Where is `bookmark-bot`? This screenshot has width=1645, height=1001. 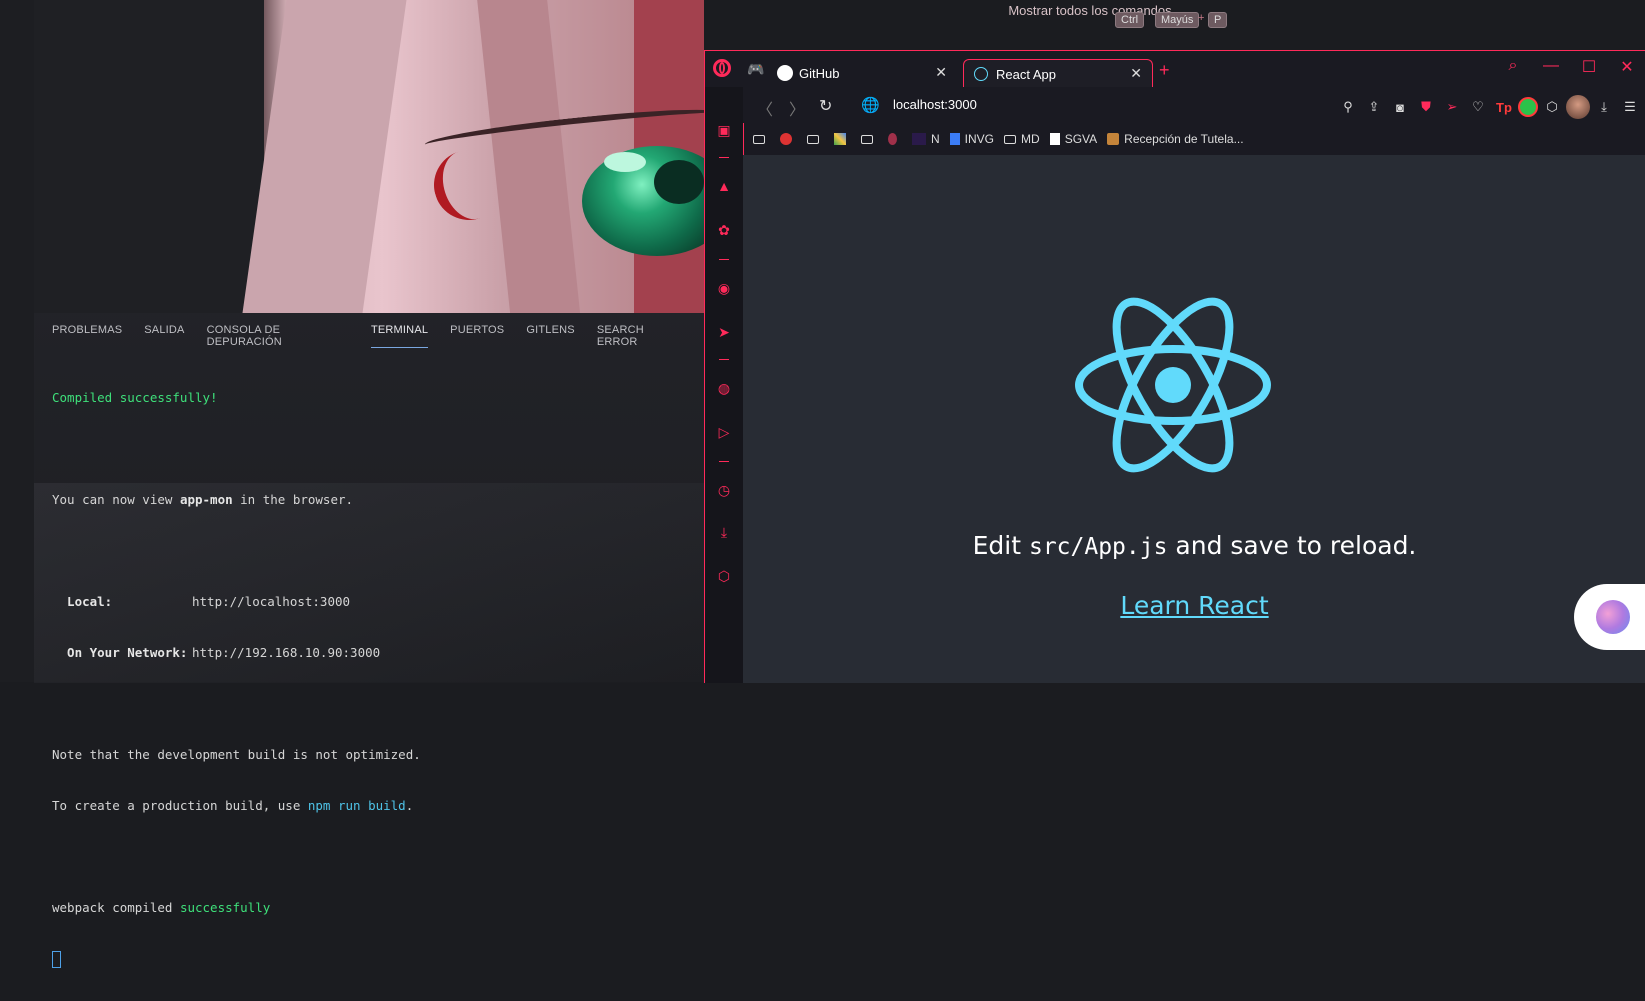 bookmark-bot is located at coordinates (788, 139).